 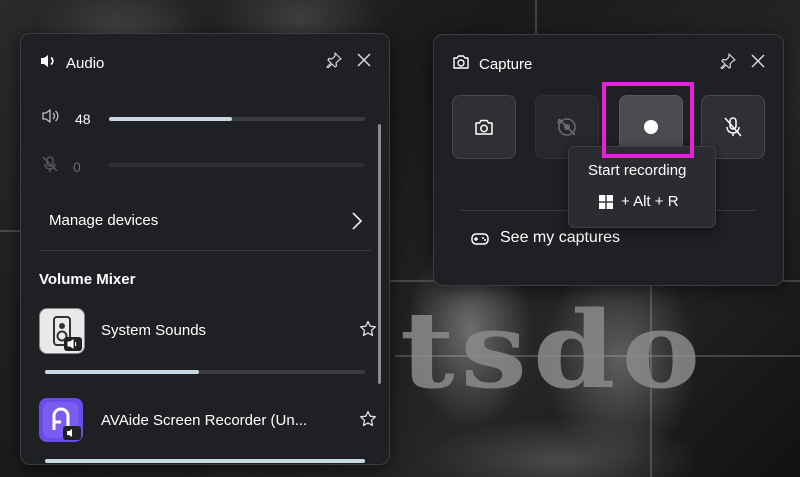 I want to click on divider, so click(x=205, y=250).